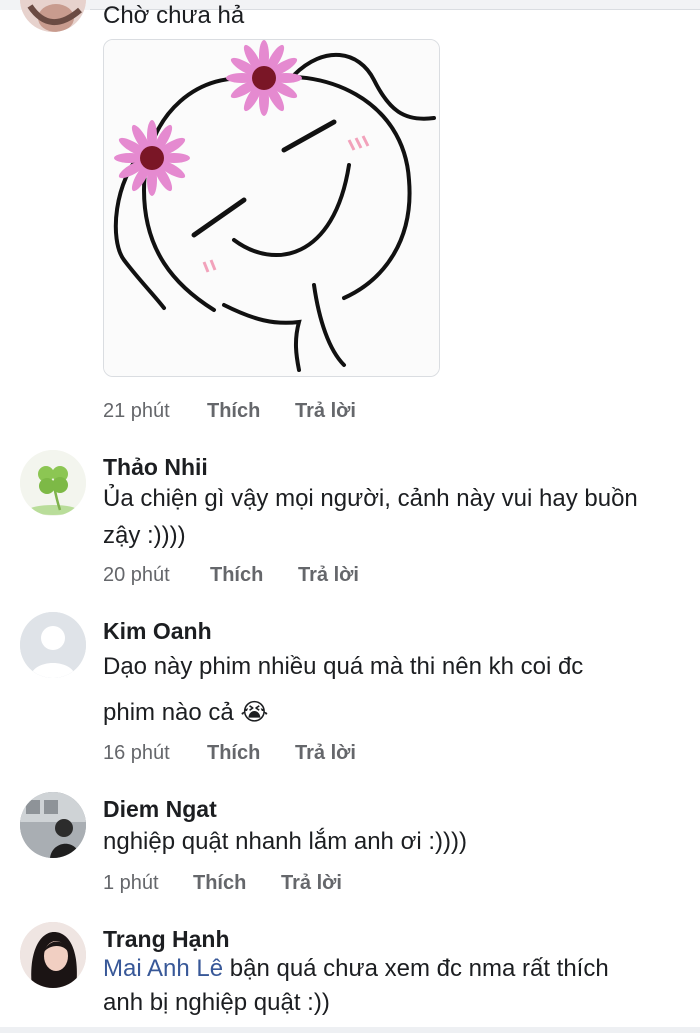 Image resolution: width=700 pixels, height=1033 pixels. I want to click on bottom-divider, so click(350, 1030).